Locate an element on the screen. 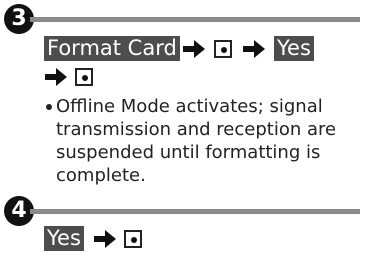  note-line: transmission and reception are is located at coordinates (196, 129).